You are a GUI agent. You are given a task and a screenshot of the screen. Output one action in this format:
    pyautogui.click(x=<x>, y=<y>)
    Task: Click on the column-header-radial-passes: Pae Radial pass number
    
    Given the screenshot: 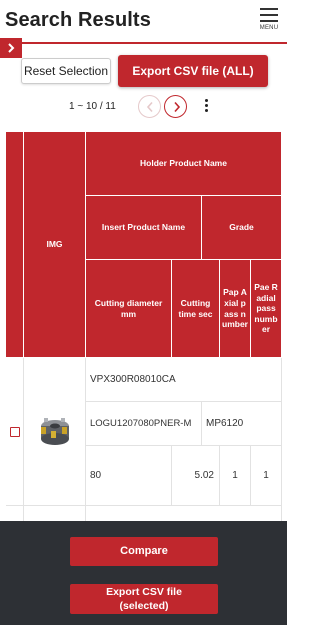 What is the action you would take?
    pyautogui.click(x=266, y=309)
    